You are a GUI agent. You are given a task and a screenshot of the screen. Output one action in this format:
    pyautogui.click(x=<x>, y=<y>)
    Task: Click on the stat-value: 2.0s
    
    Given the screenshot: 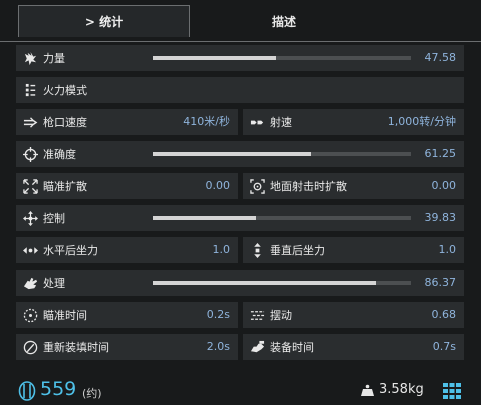 What is the action you would take?
    pyautogui.click(x=218, y=346)
    